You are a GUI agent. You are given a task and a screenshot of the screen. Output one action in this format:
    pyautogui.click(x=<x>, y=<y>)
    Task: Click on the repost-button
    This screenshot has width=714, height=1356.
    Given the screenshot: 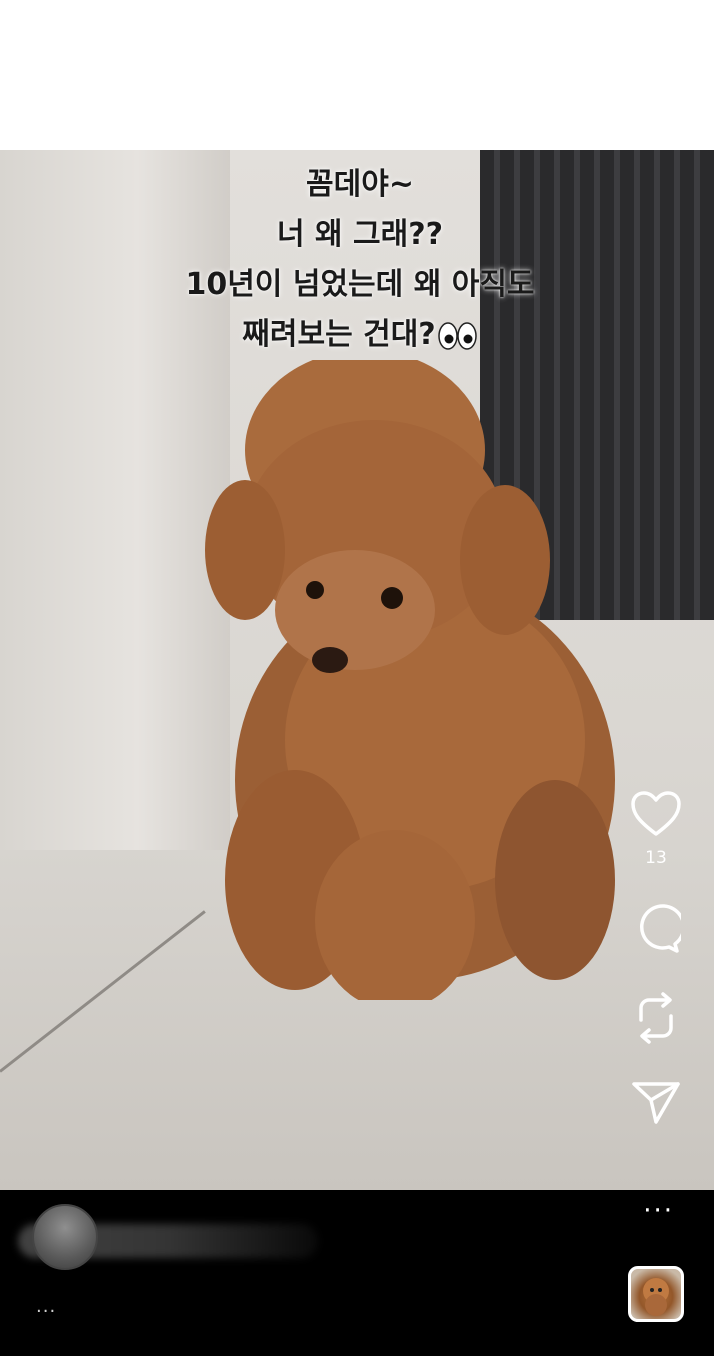 What is the action you would take?
    pyautogui.click(x=656, y=1018)
    